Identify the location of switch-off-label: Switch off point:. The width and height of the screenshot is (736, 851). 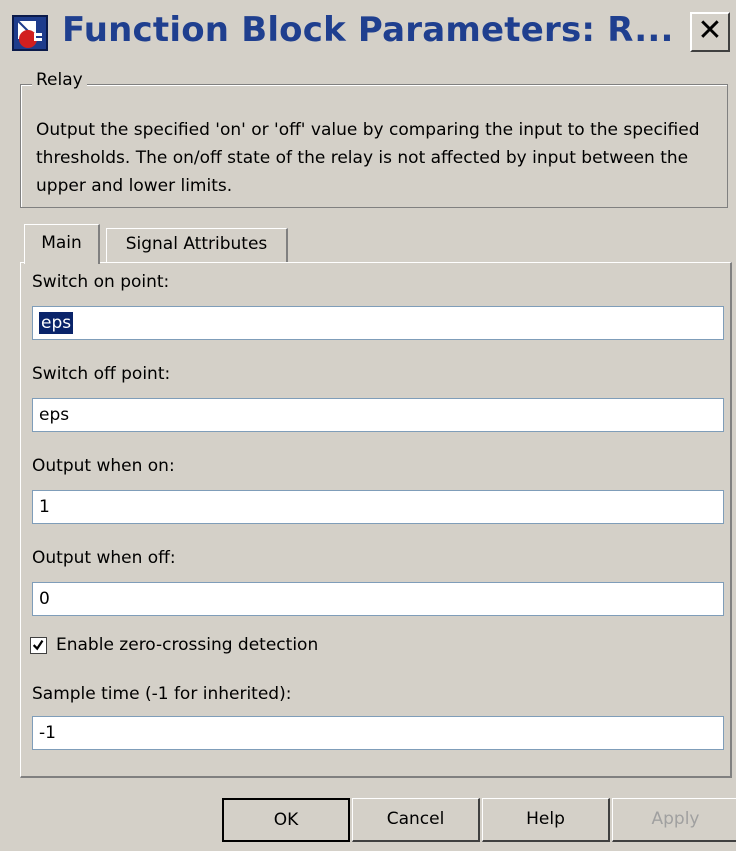
(101, 374).